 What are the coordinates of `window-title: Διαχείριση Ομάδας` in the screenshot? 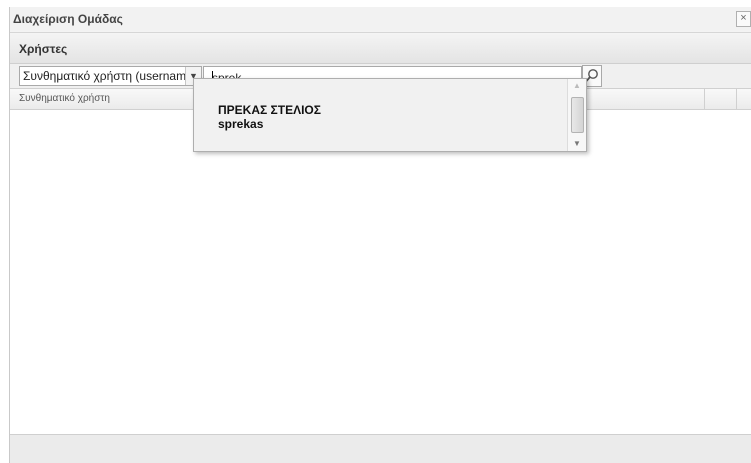 It's located at (68, 19).